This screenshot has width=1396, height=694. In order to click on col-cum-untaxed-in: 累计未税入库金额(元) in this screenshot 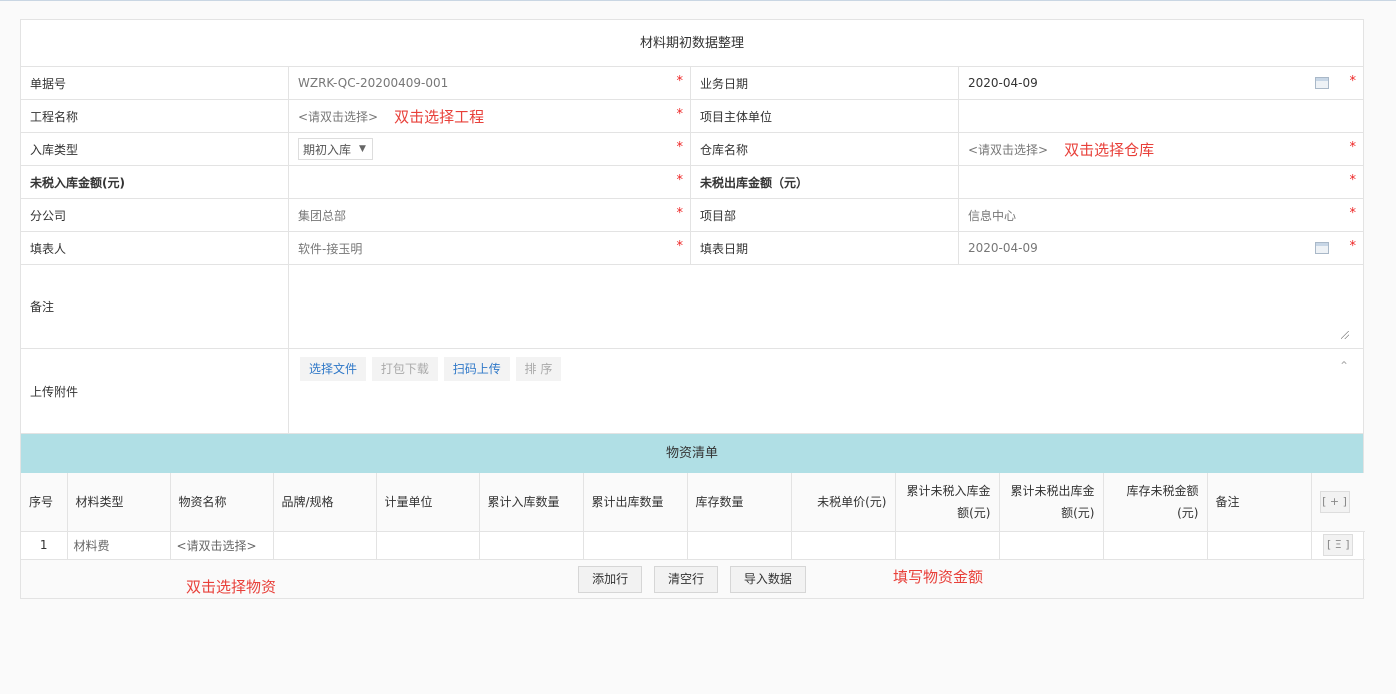, I will do `click(947, 502)`.